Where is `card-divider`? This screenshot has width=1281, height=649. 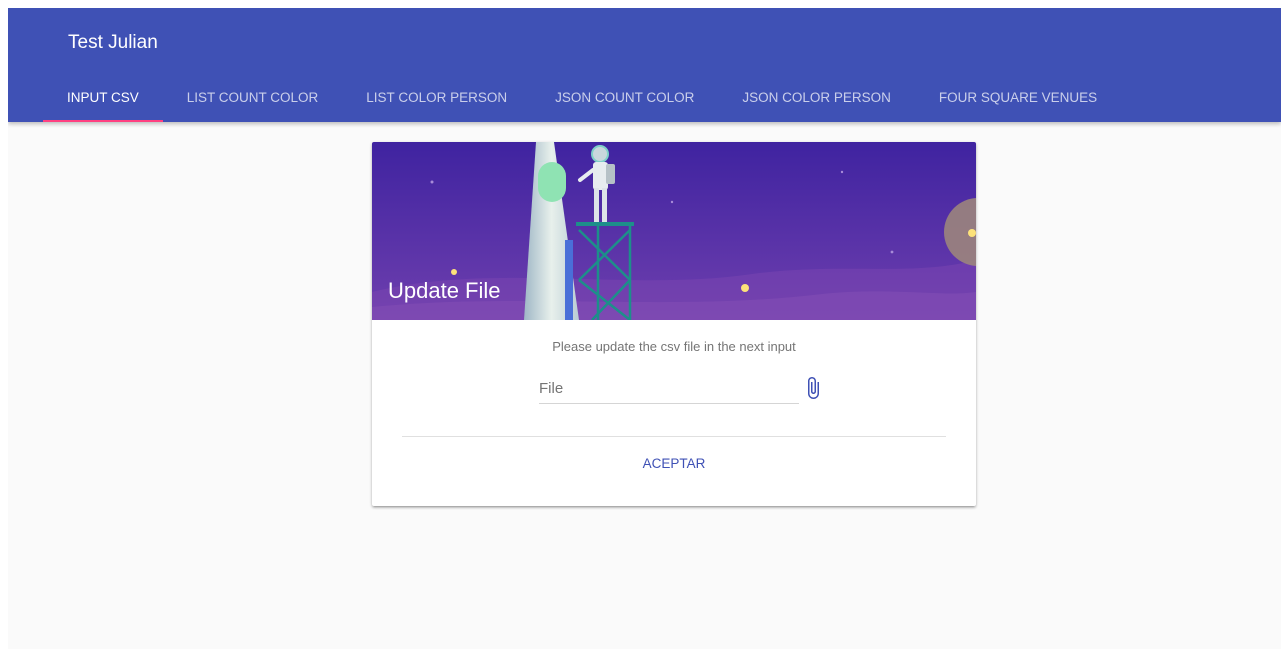
card-divider is located at coordinates (674, 436).